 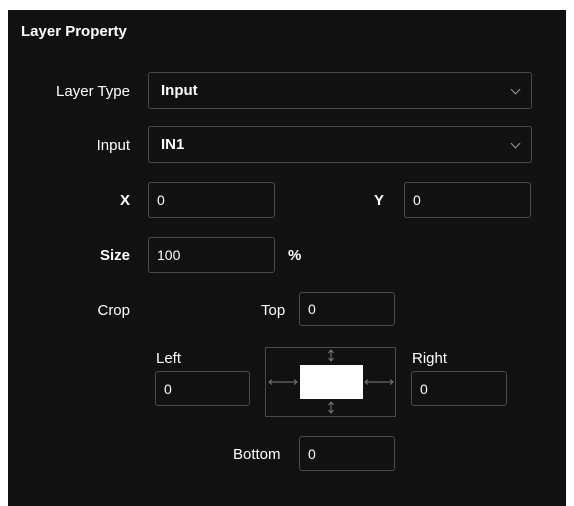 What do you see at coordinates (257, 454) in the screenshot?
I see `crop-bottom-label: Bottom` at bounding box center [257, 454].